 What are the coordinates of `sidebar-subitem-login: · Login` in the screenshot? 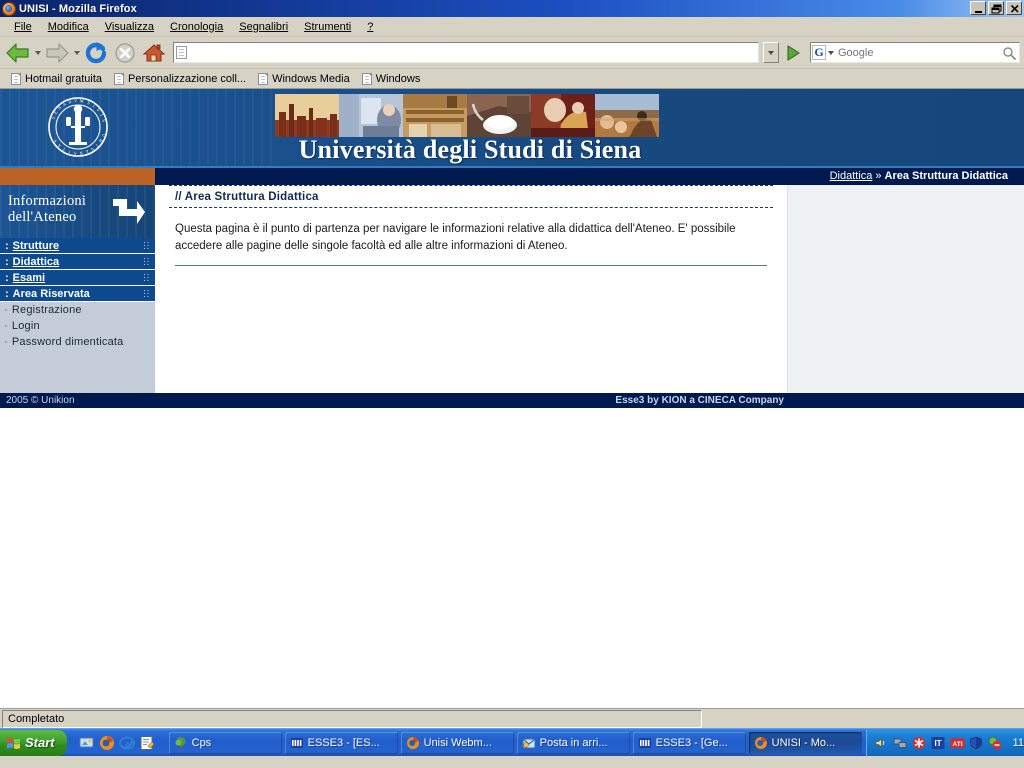 It's located at (77, 326).